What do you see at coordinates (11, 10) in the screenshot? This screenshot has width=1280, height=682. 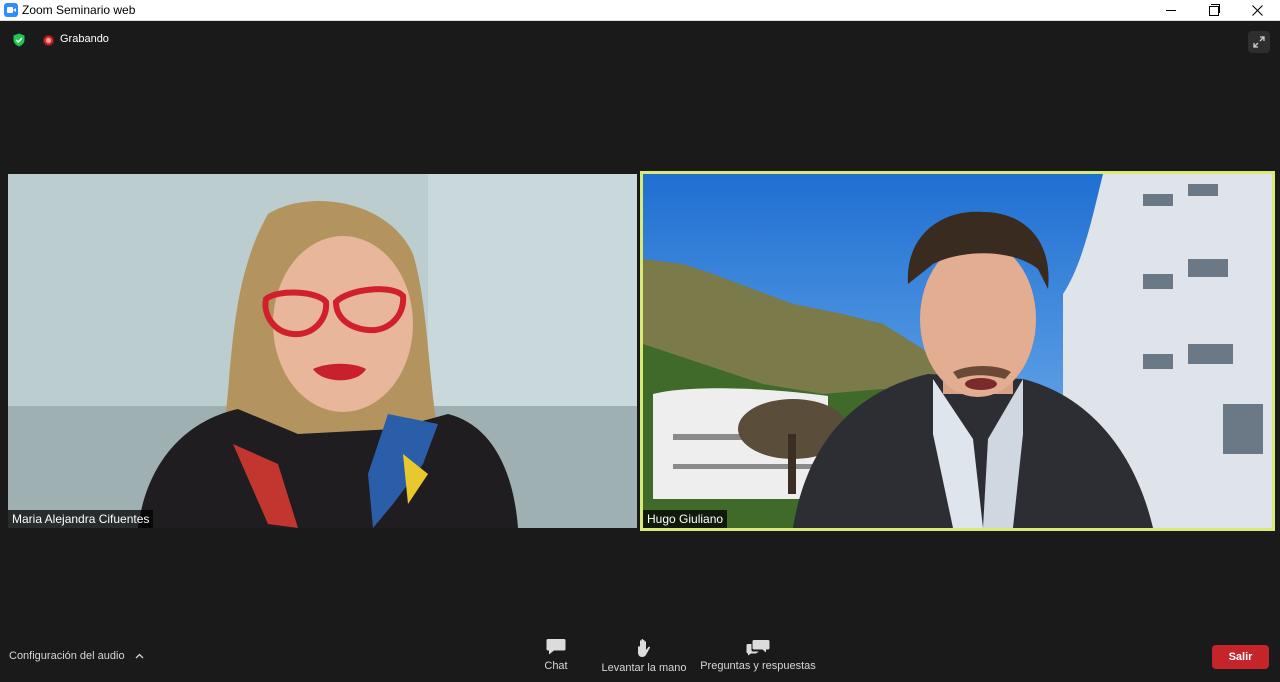 I see `zoom-app-icon` at bounding box center [11, 10].